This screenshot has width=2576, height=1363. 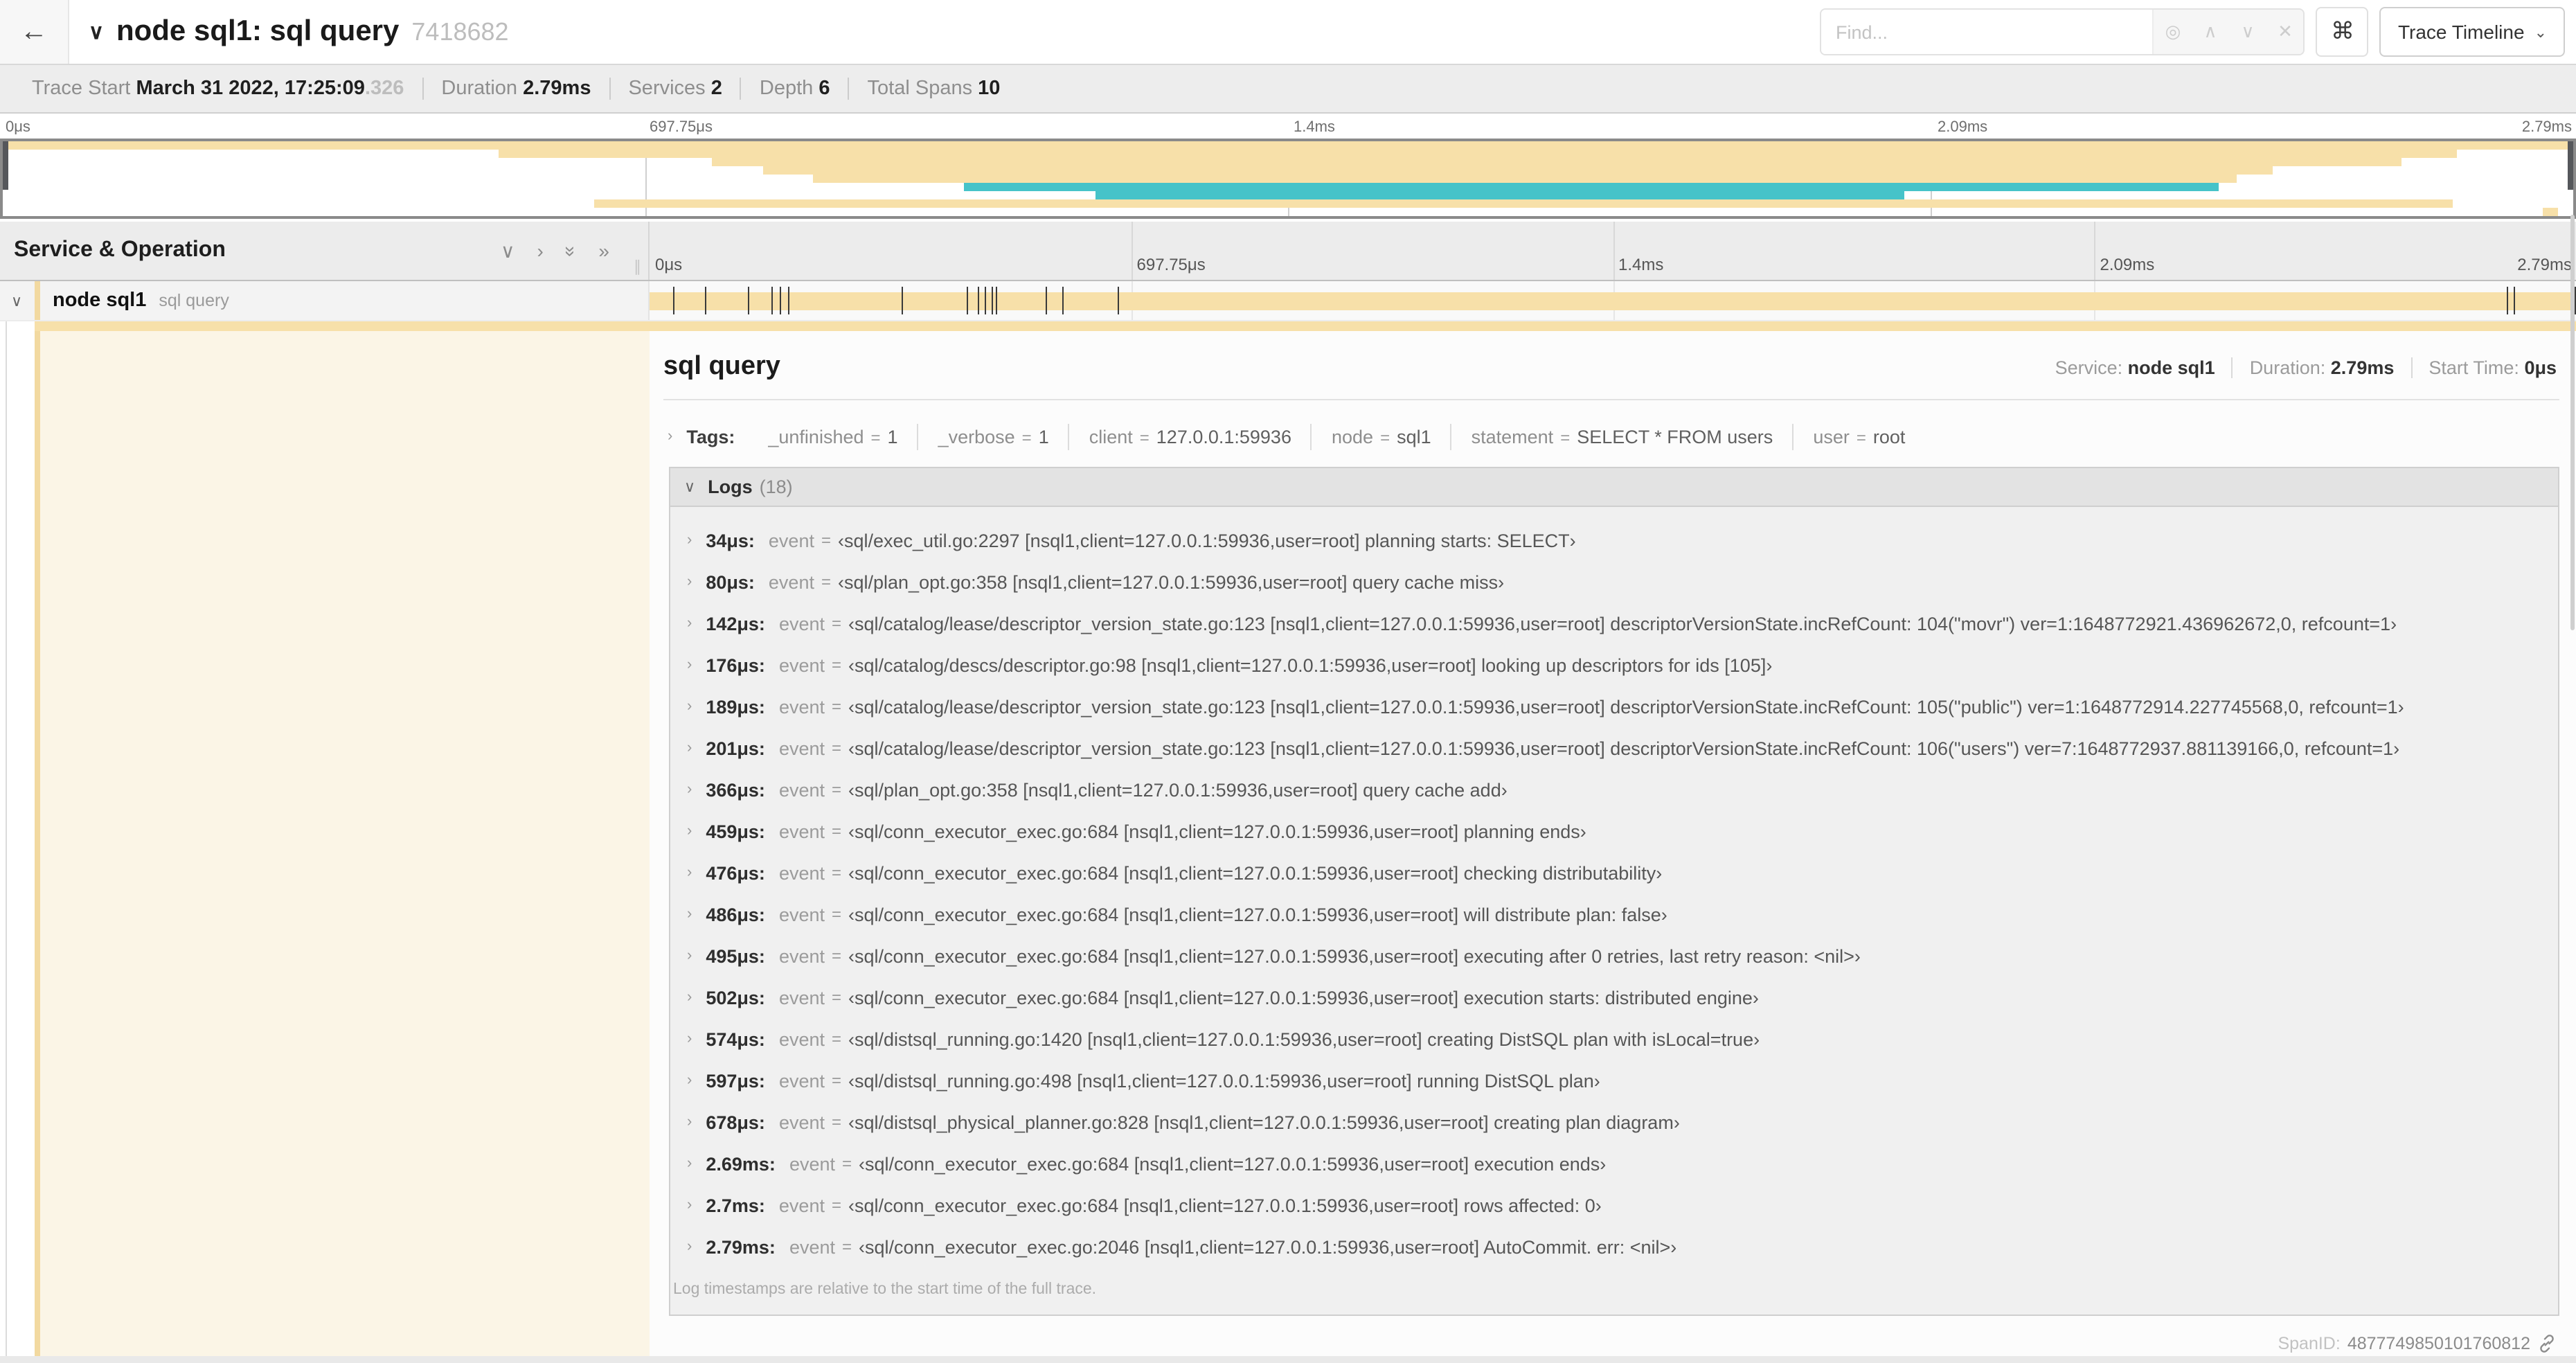 What do you see at coordinates (2247, 32) in the screenshot?
I see `next-match-icon: ∨` at bounding box center [2247, 32].